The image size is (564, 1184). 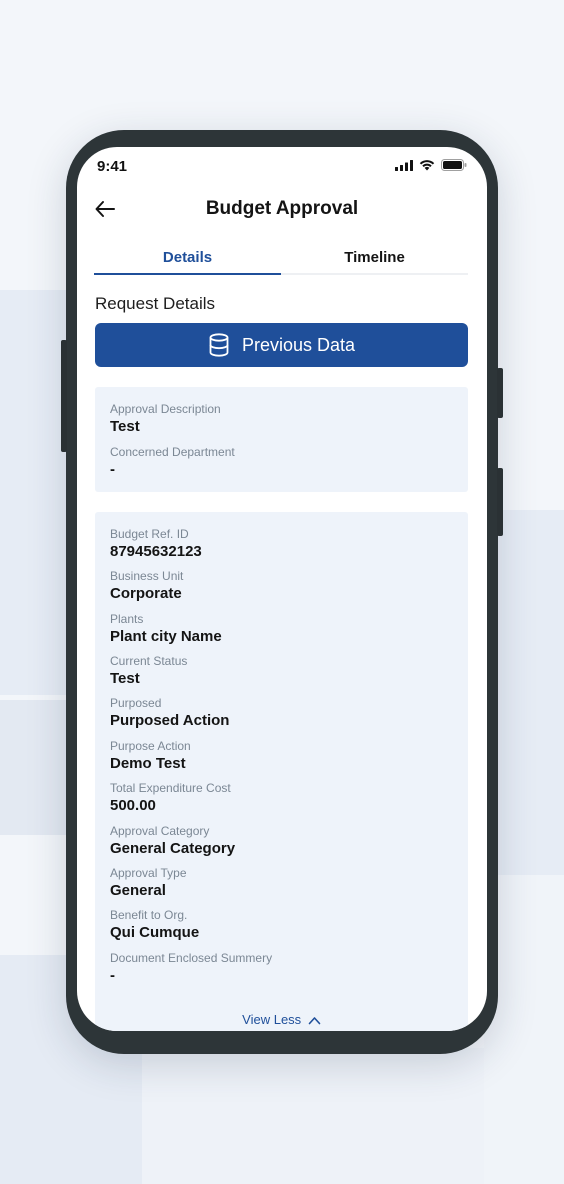 What do you see at coordinates (165, 409) in the screenshot?
I see `field-label: Approval Description` at bounding box center [165, 409].